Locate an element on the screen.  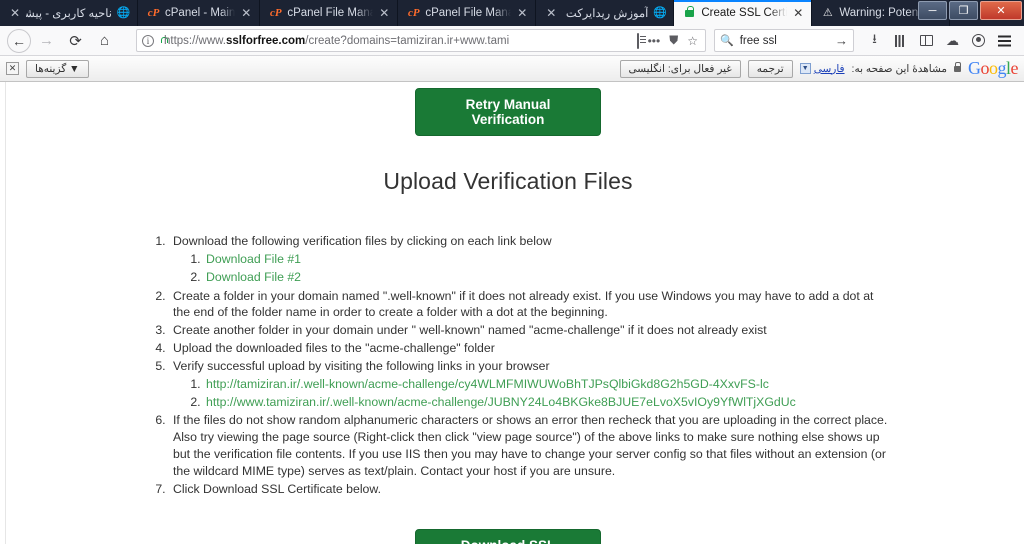
search-icon: 🔍 is located at coordinates (727, 41).